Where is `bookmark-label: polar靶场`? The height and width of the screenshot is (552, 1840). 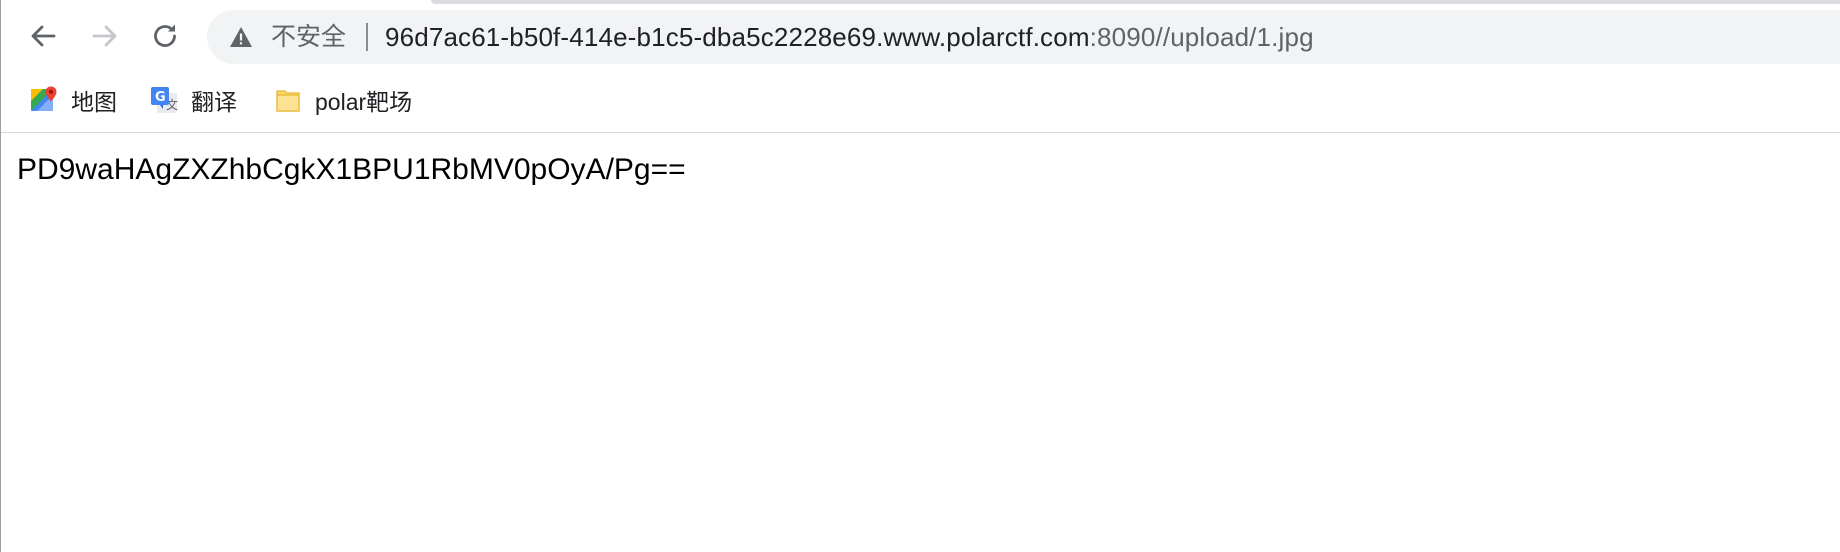 bookmark-label: polar靶场 is located at coordinates (364, 102).